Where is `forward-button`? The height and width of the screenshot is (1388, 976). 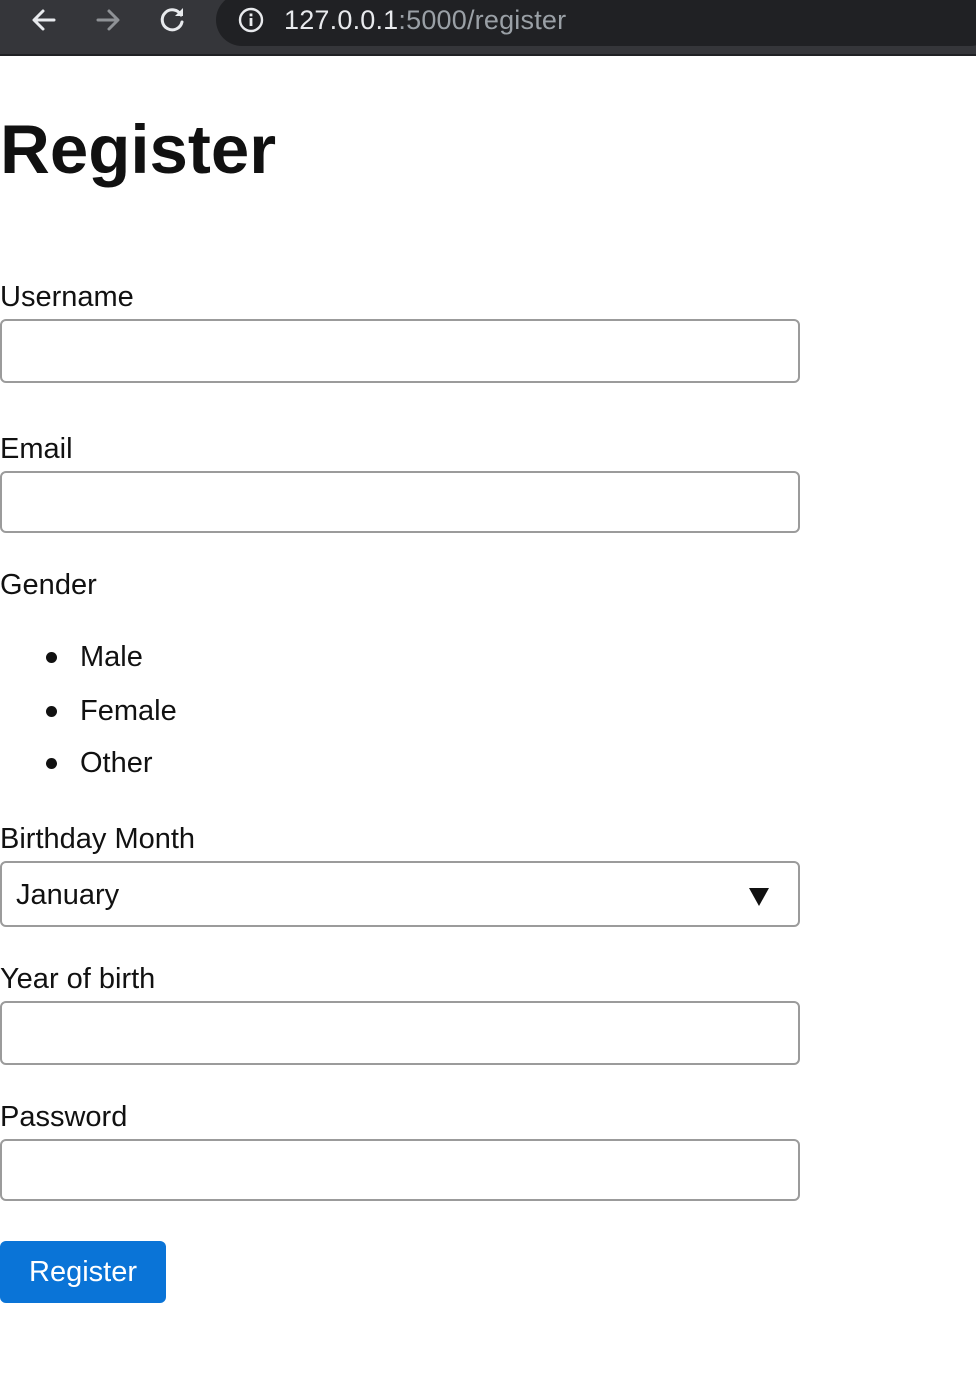 forward-button is located at coordinates (108, 20).